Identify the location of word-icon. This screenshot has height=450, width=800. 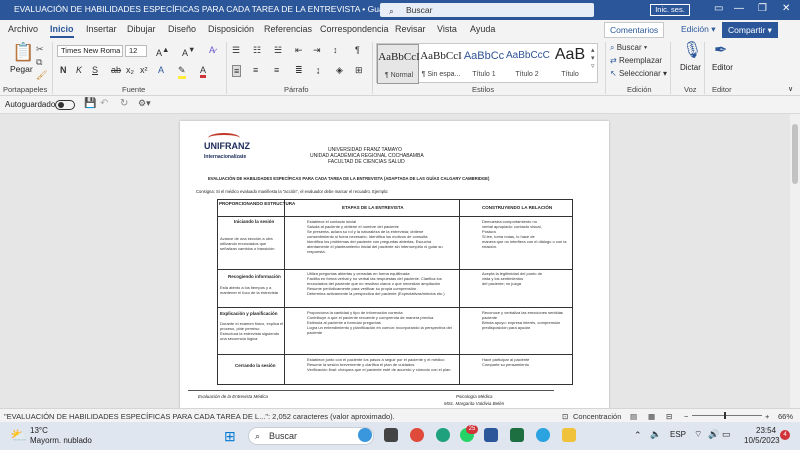
(491, 435).